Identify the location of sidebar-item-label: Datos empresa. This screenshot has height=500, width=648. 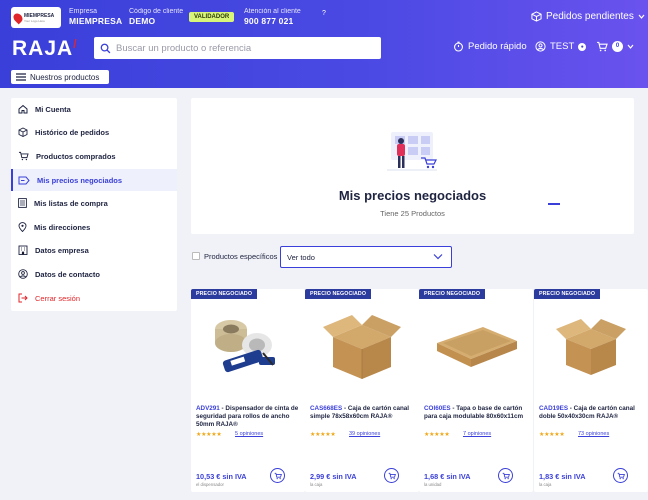
(62, 250).